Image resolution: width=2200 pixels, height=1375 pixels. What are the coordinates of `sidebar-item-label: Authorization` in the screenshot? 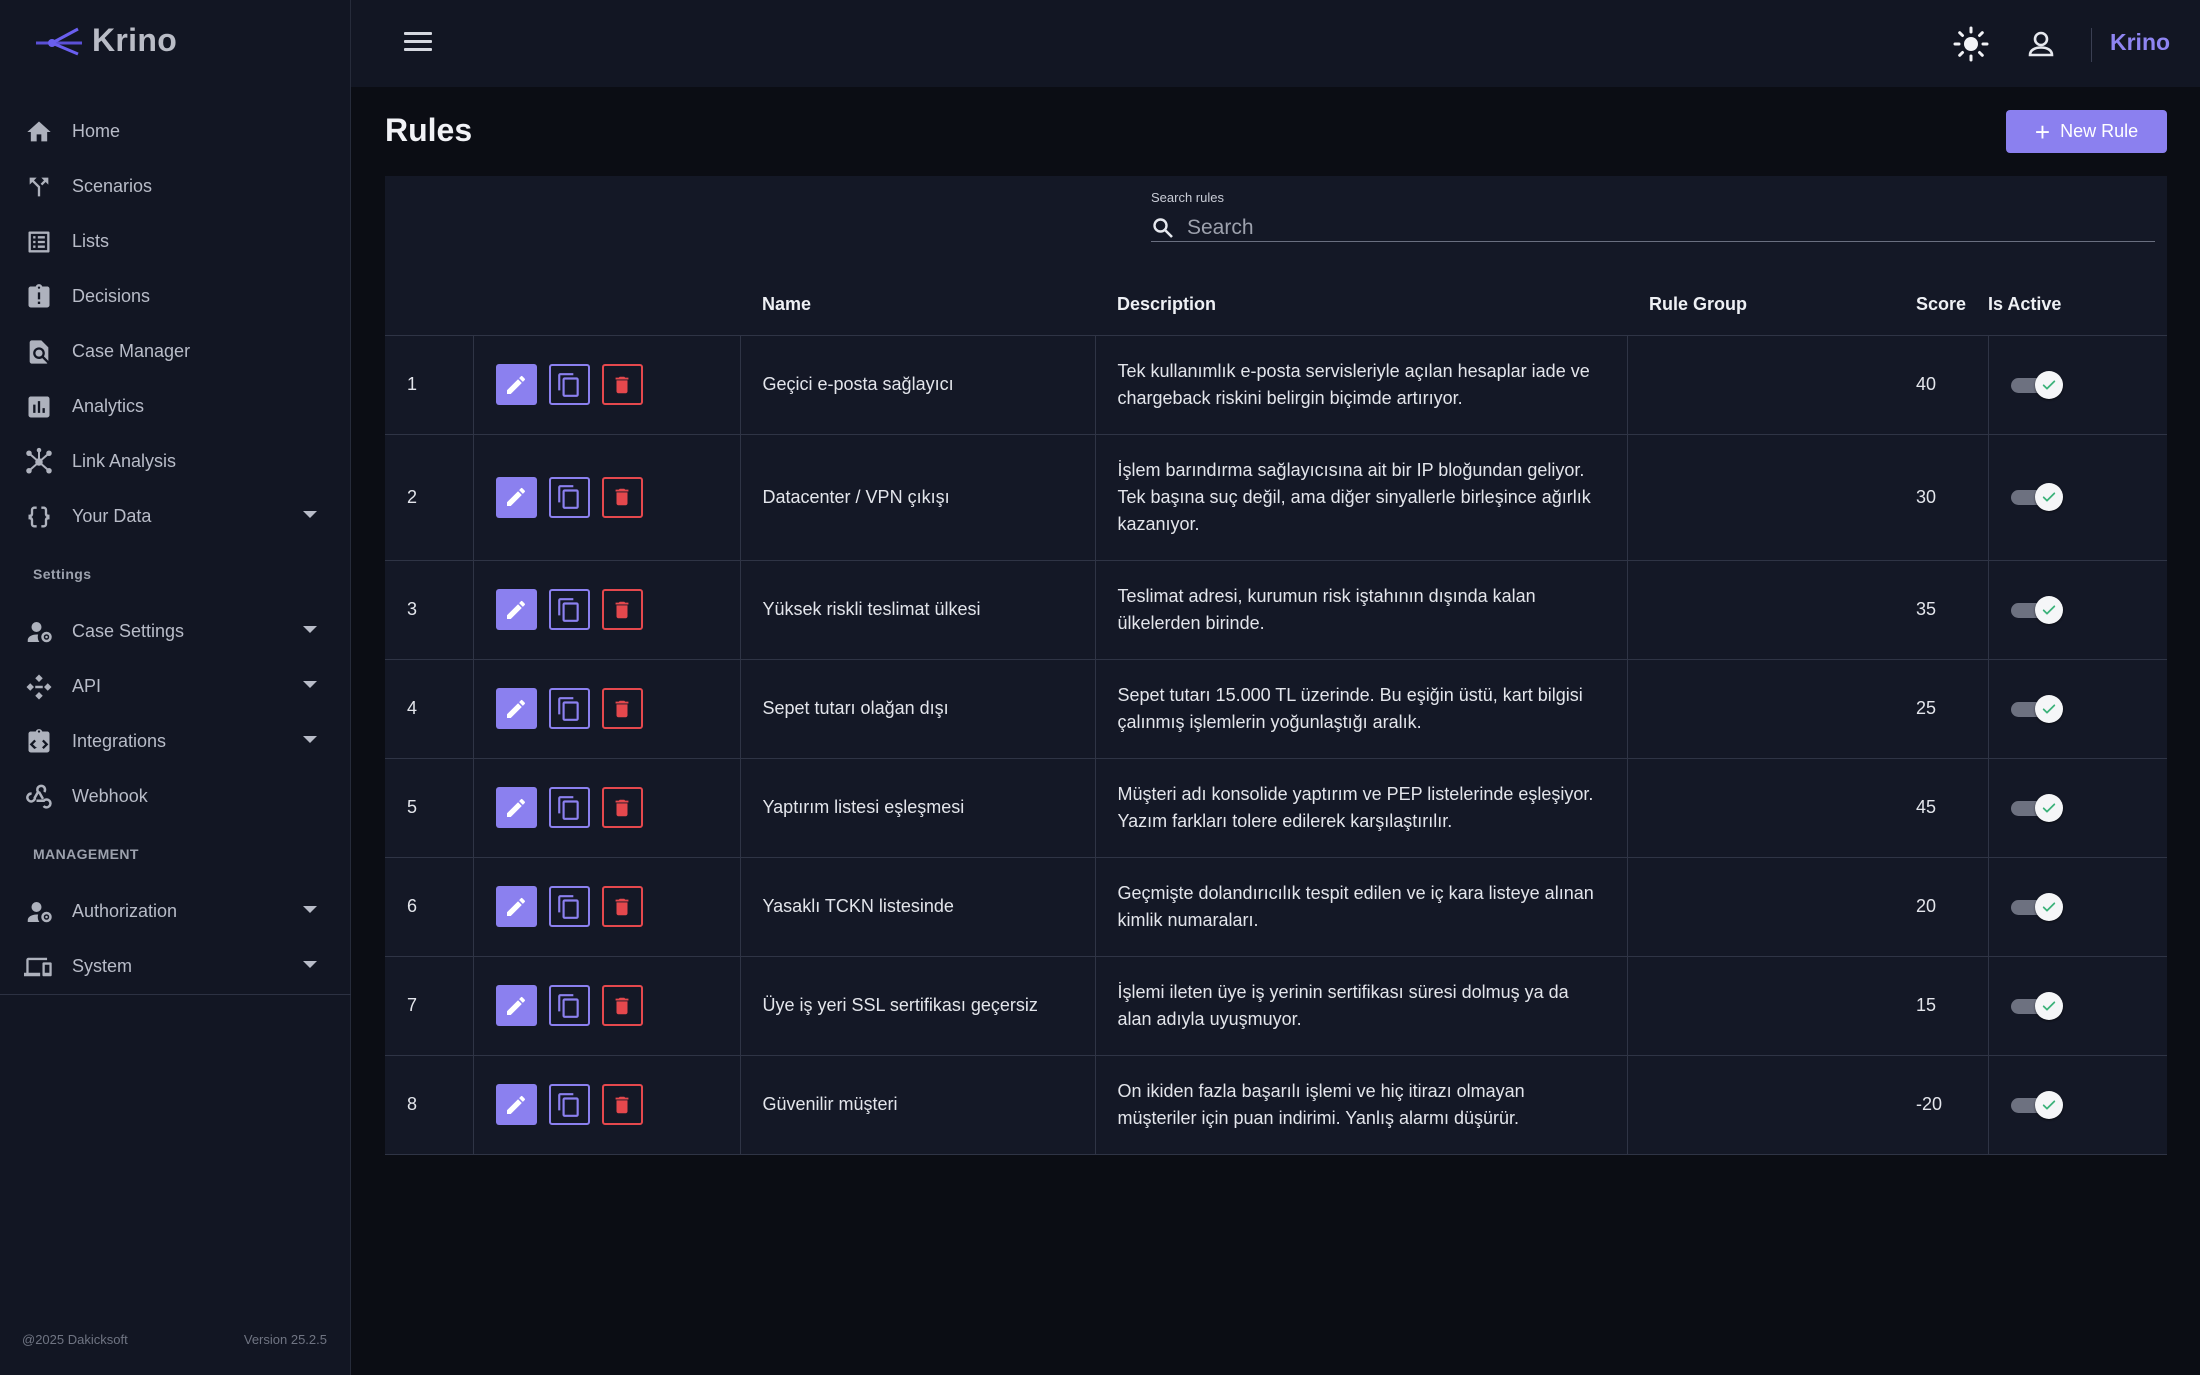 It's located at (125, 911).